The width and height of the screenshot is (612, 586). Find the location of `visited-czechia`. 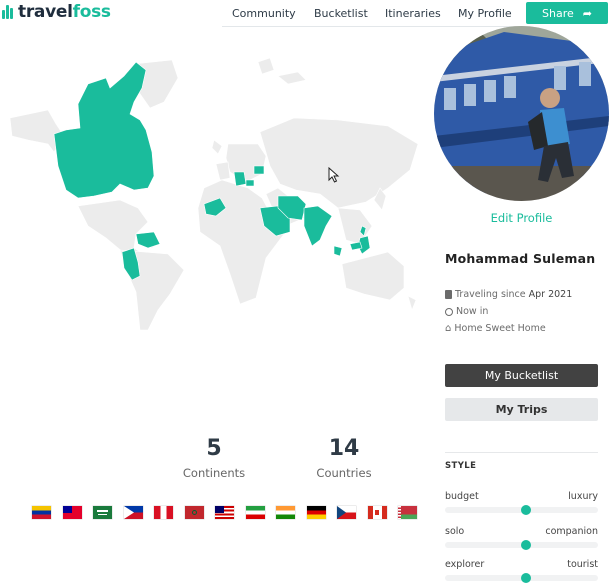

visited-czechia is located at coordinates (250, 183).